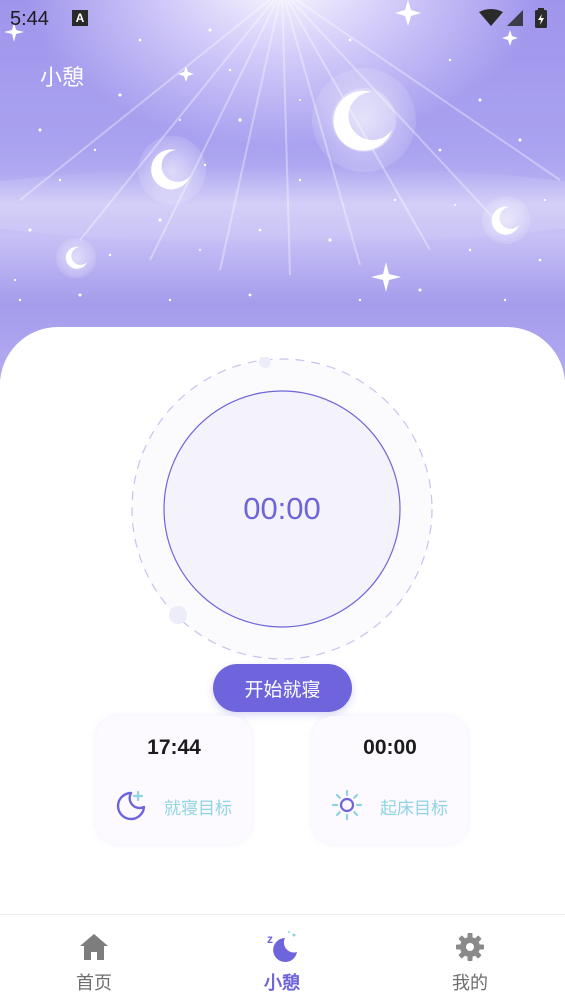 This screenshot has height=1005, width=565. What do you see at coordinates (62, 78) in the screenshot?
I see `page-title: 小憩` at bounding box center [62, 78].